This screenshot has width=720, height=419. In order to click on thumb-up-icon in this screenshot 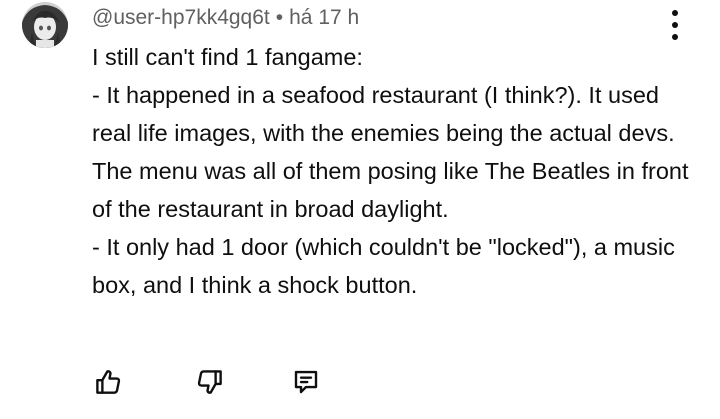, I will do `click(108, 382)`.